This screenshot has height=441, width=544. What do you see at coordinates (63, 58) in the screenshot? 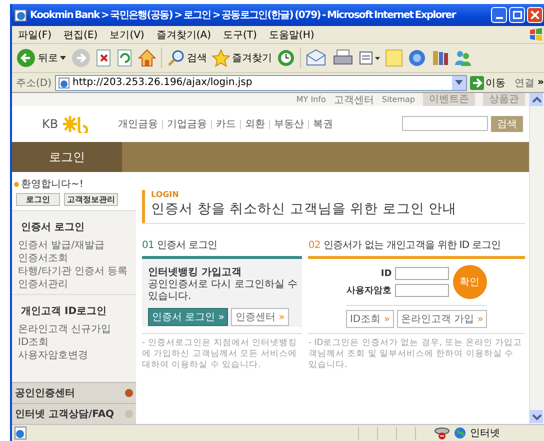
I see `caret-icon` at bounding box center [63, 58].